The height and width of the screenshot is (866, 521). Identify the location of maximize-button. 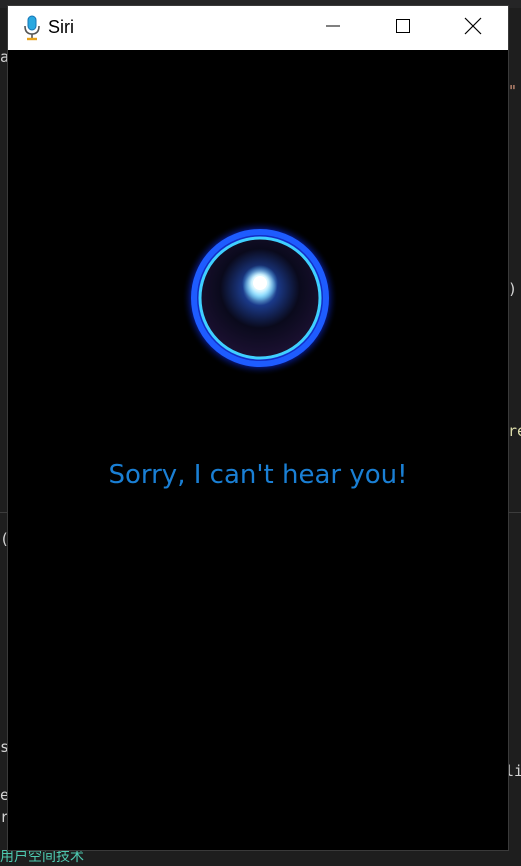
(403, 28).